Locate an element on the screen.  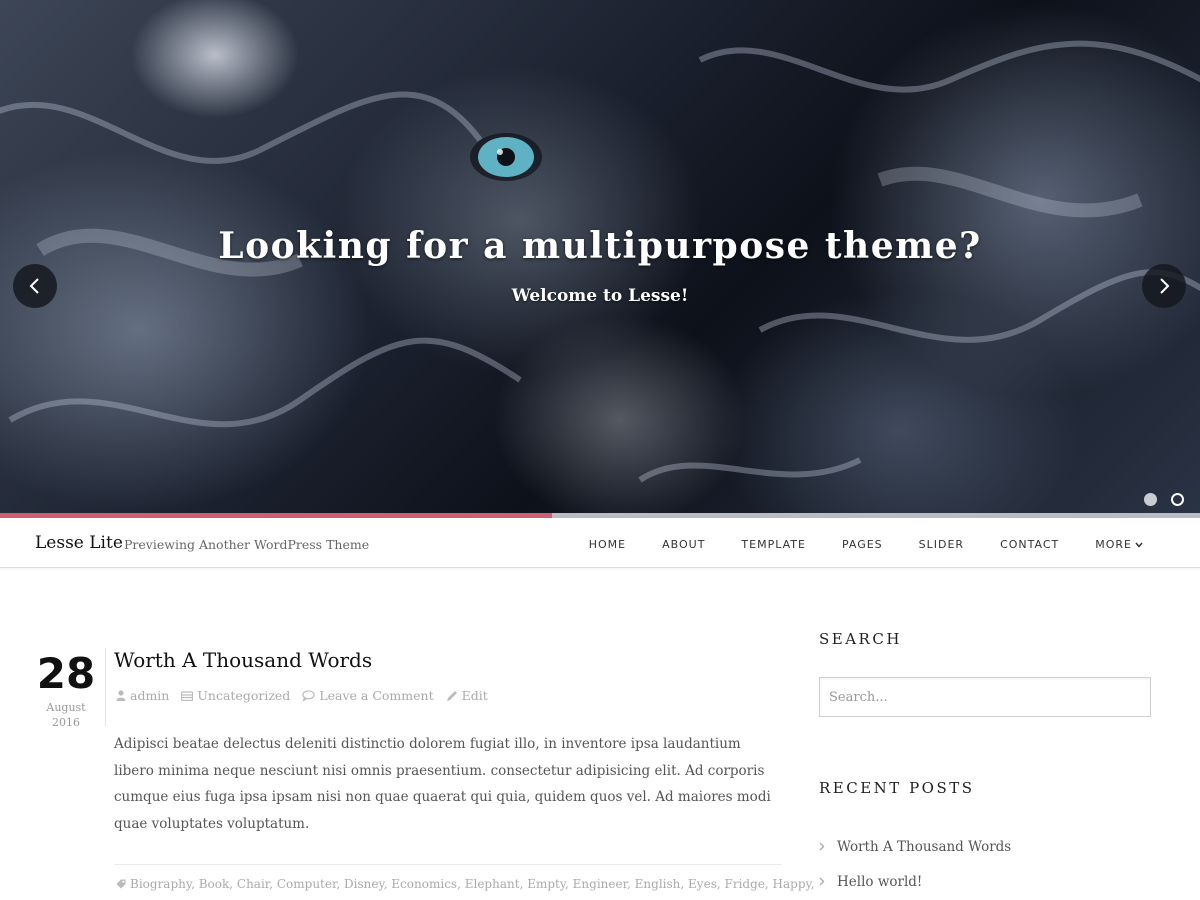
date-divider is located at coordinates (105, 687).